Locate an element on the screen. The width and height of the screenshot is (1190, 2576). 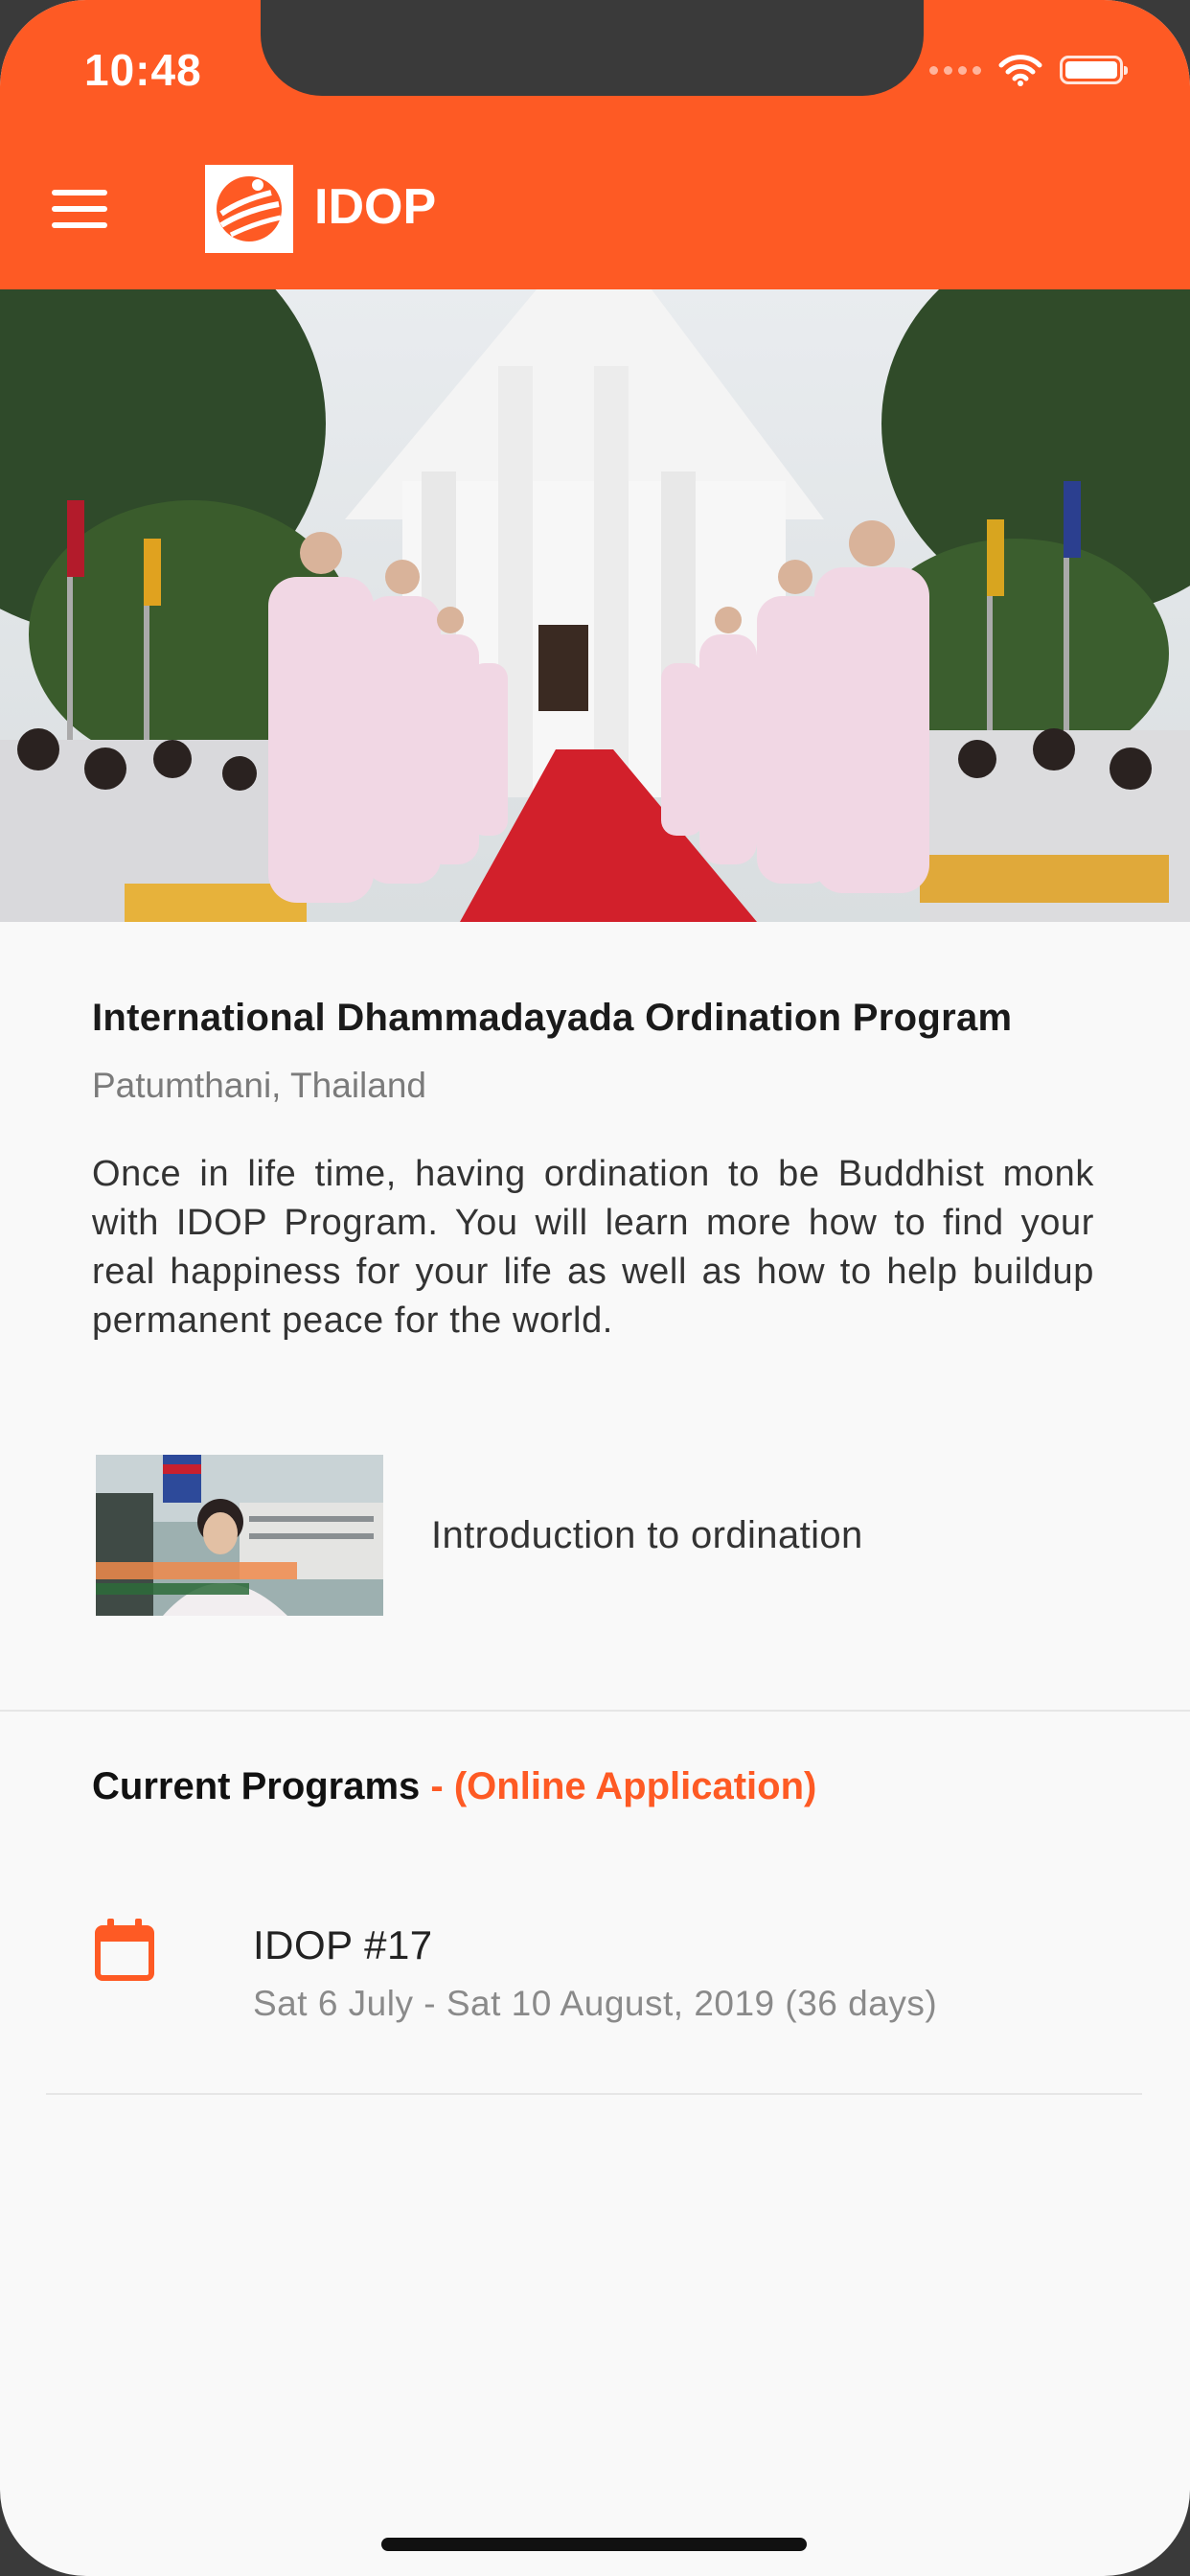
intro-video-link: Introduction to ordination is located at coordinates (575, 1536).